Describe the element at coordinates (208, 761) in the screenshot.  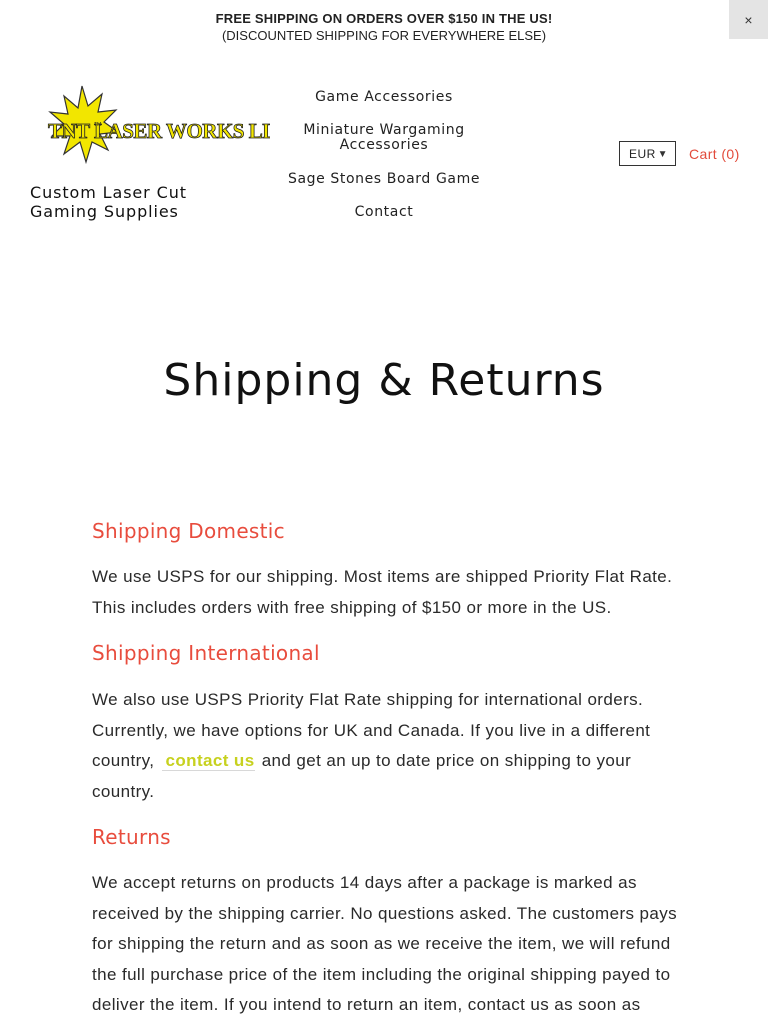
I see `contact-us-link: contact us` at that location.